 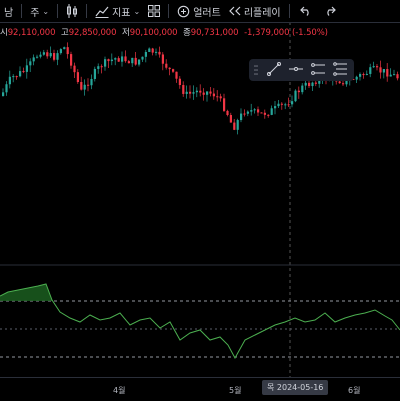 What do you see at coordinates (153, 33) in the screenshot?
I see `low-value: 90,100,000` at bounding box center [153, 33].